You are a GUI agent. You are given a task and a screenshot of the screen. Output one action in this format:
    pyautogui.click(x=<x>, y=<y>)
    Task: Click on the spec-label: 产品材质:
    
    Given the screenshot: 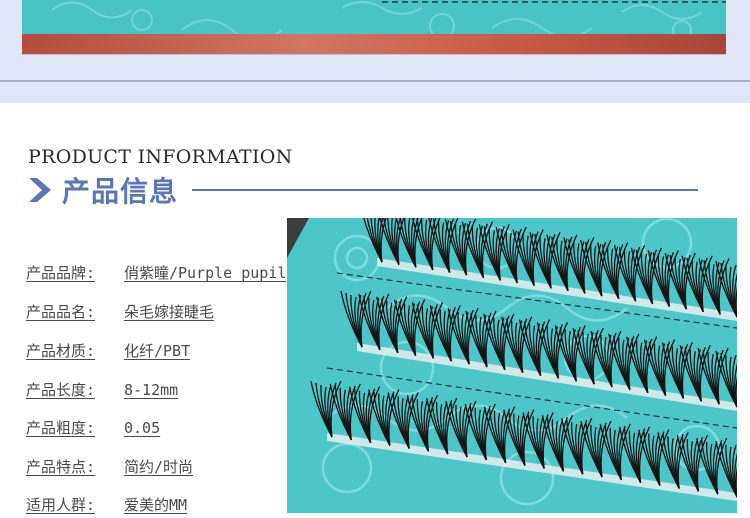 What is the action you would take?
    pyautogui.click(x=61, y=351)
    